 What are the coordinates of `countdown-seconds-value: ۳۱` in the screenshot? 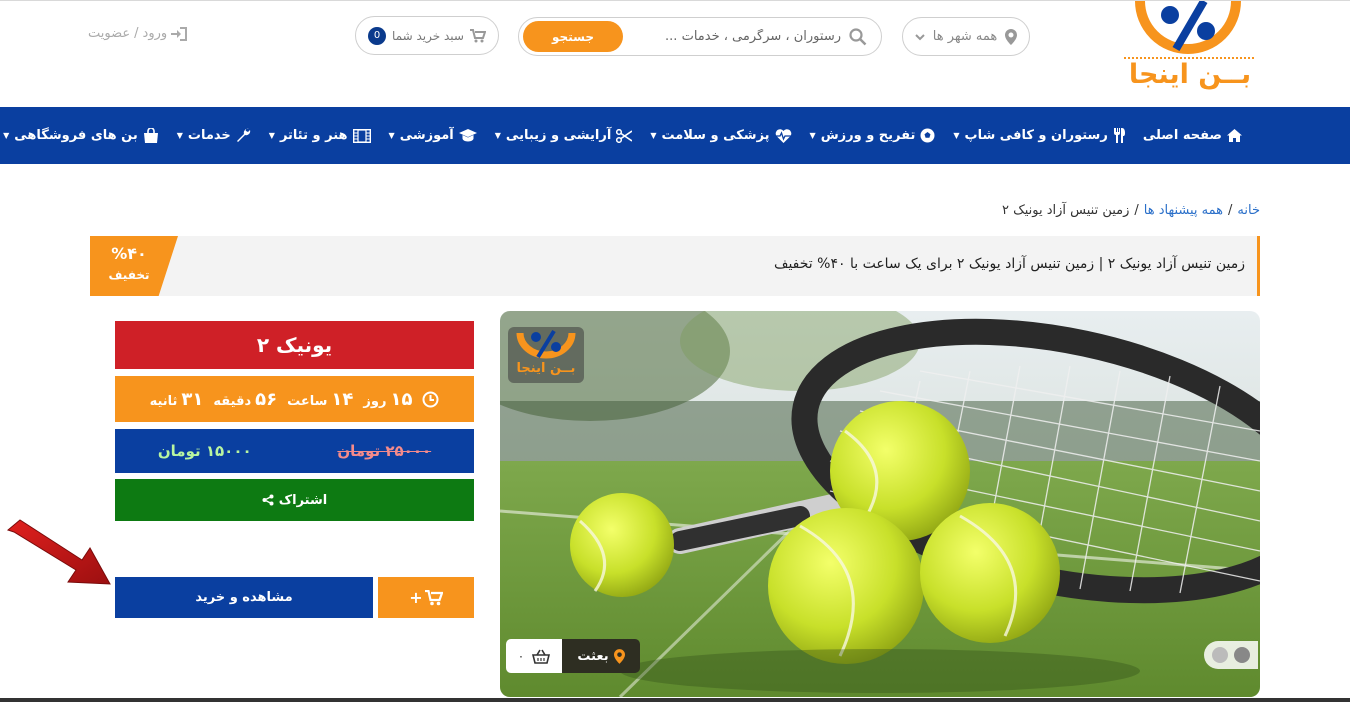 It's located at (192, 399).